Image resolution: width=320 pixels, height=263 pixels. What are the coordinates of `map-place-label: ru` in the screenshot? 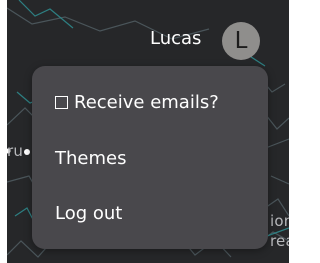 It's located at (15, 151).